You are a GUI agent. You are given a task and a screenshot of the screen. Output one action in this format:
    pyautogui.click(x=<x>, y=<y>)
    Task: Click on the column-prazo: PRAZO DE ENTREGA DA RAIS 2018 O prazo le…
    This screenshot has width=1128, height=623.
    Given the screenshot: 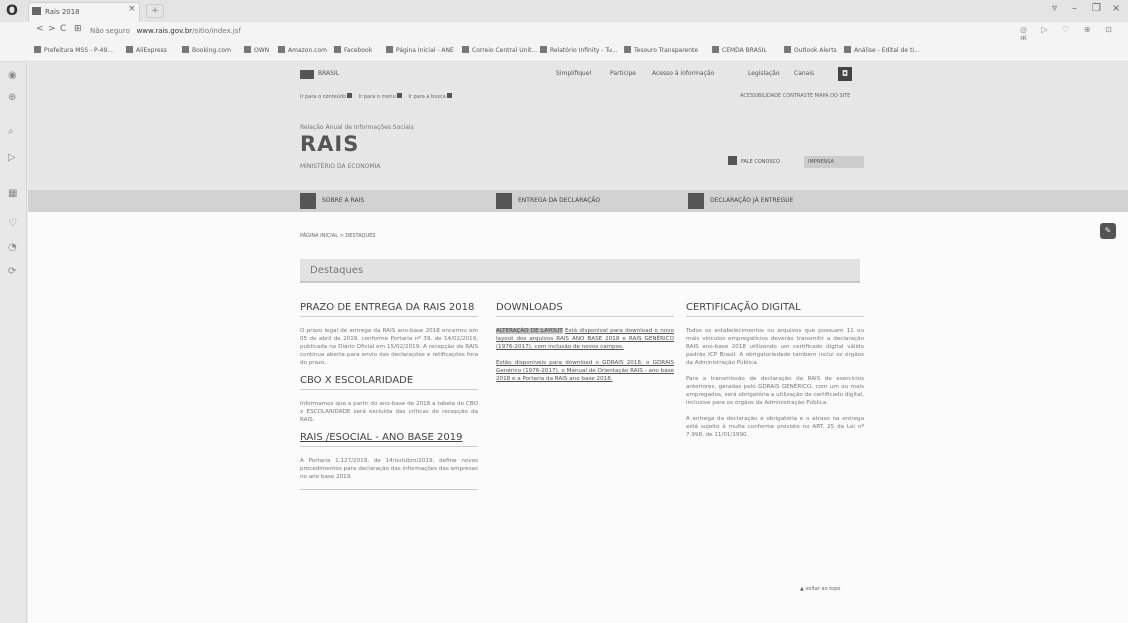 What is the action you would take?
    pyautogui.click(x=389, y=396)
    